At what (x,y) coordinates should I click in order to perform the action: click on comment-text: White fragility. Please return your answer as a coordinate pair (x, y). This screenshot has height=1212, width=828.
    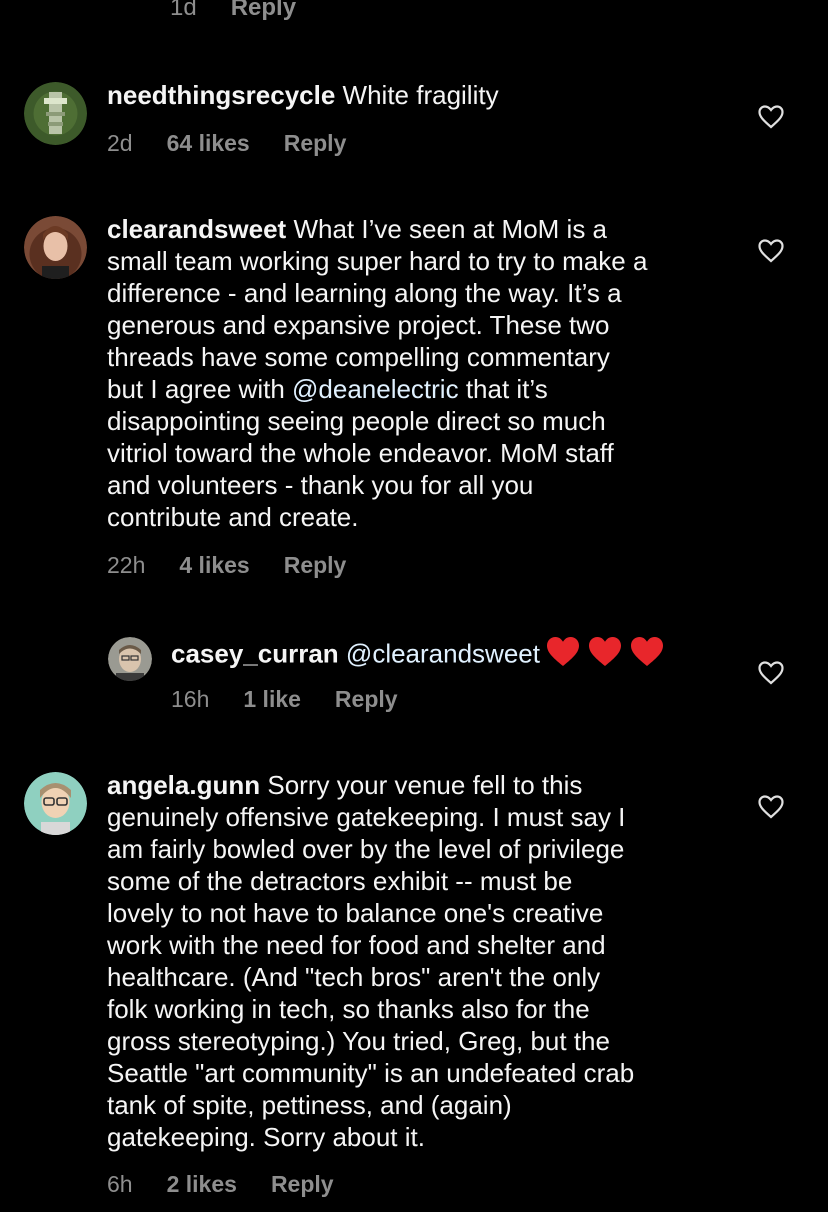
    Looking at the image, I should click on (420, 95).